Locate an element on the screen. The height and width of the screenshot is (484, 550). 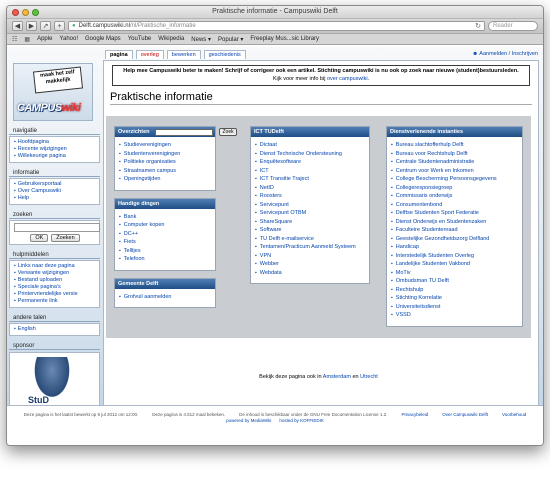
bookmark-item: Apple is located at coordinates (44, 39).